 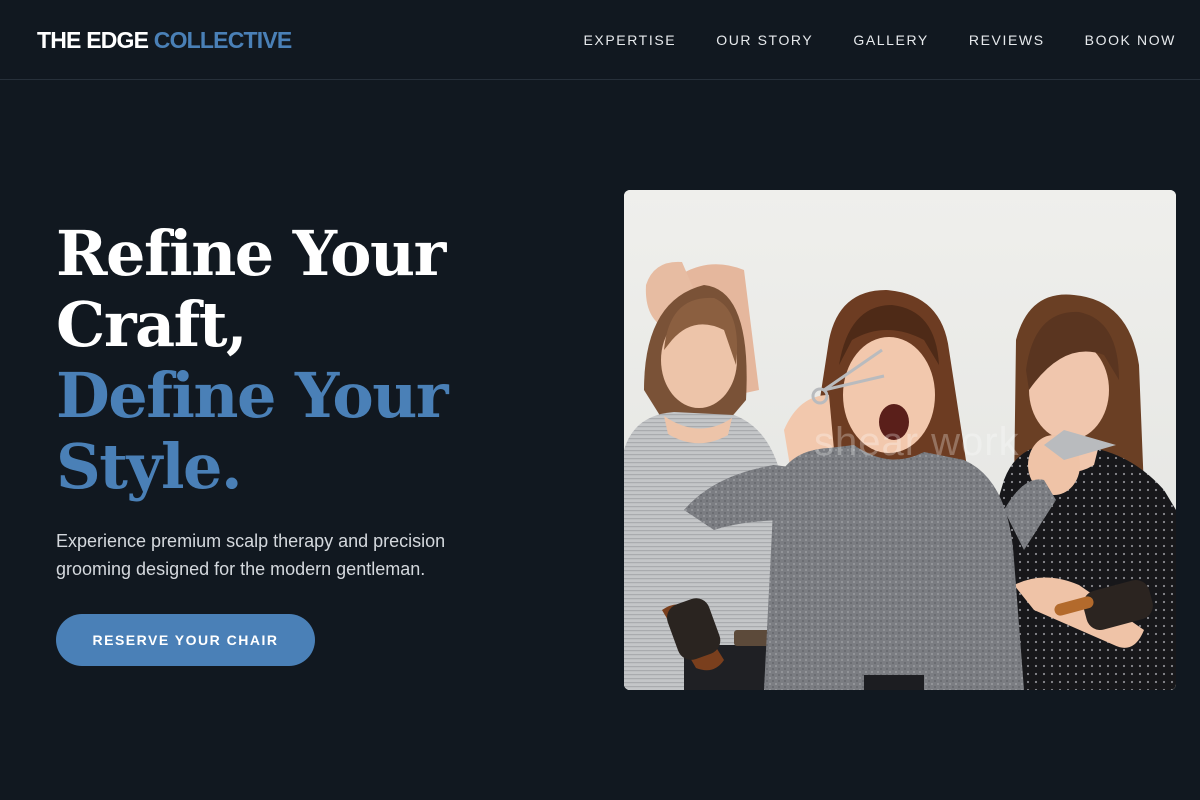 What do you see at coordinates (1130, 40) in the screenshot?
I see `nav-link-book-now: BOOK NOW` at bounding box center [1130, 40].